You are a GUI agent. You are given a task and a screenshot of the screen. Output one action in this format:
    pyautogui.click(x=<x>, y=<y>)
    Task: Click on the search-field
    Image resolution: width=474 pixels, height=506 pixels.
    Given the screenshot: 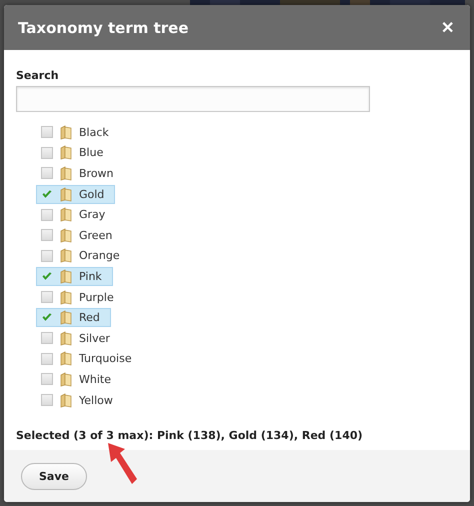 What is the action you would take?
    pyautogui.click(x=193, y=99)
    